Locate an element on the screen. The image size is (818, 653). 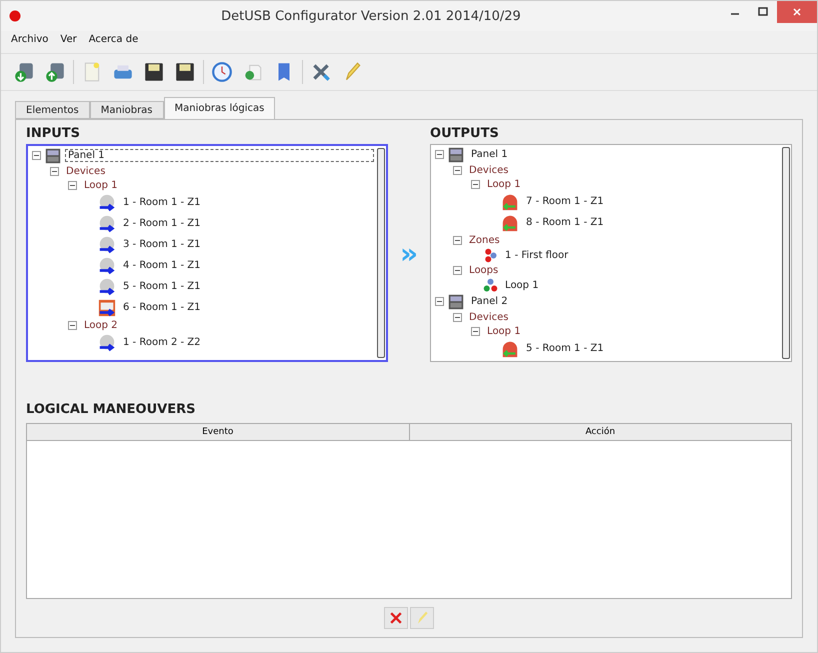
column-header: Evento is located at coordinates (218, 432).